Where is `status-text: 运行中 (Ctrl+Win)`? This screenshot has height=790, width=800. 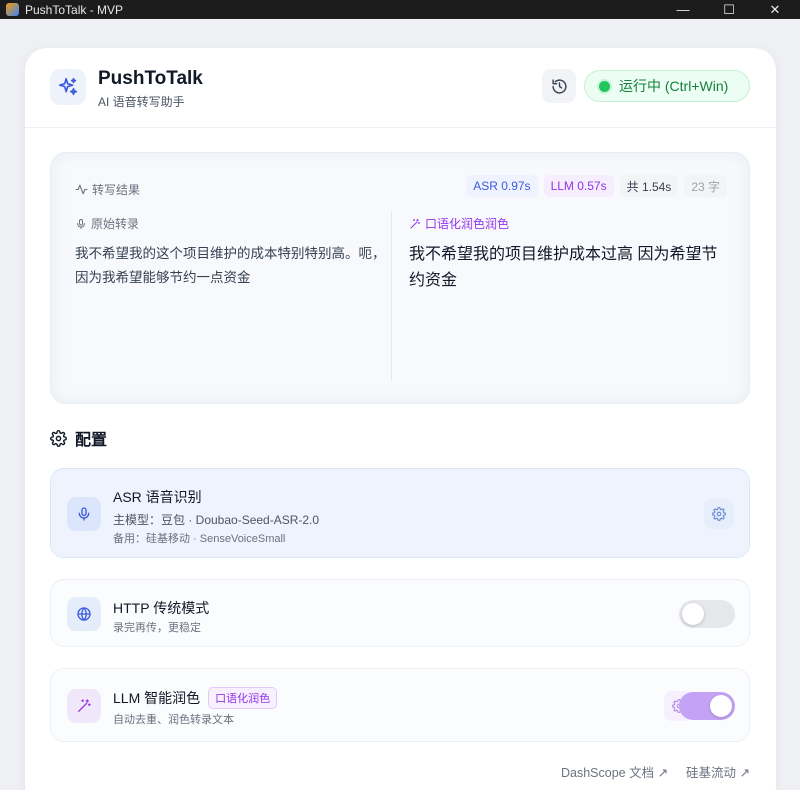 status-text: 运行中 (Ctrl+Win) is located at coordinates (674, 86).